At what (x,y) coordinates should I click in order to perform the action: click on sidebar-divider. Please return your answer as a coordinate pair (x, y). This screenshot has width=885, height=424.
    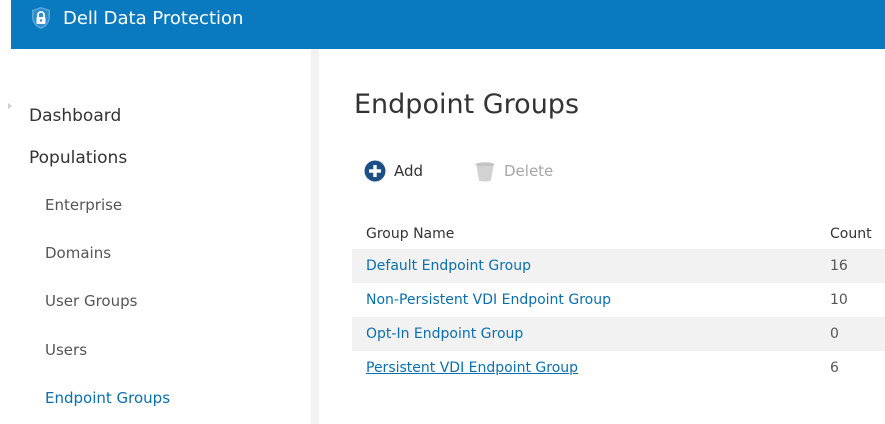
    Looking at the image, I should click on (315, 236).